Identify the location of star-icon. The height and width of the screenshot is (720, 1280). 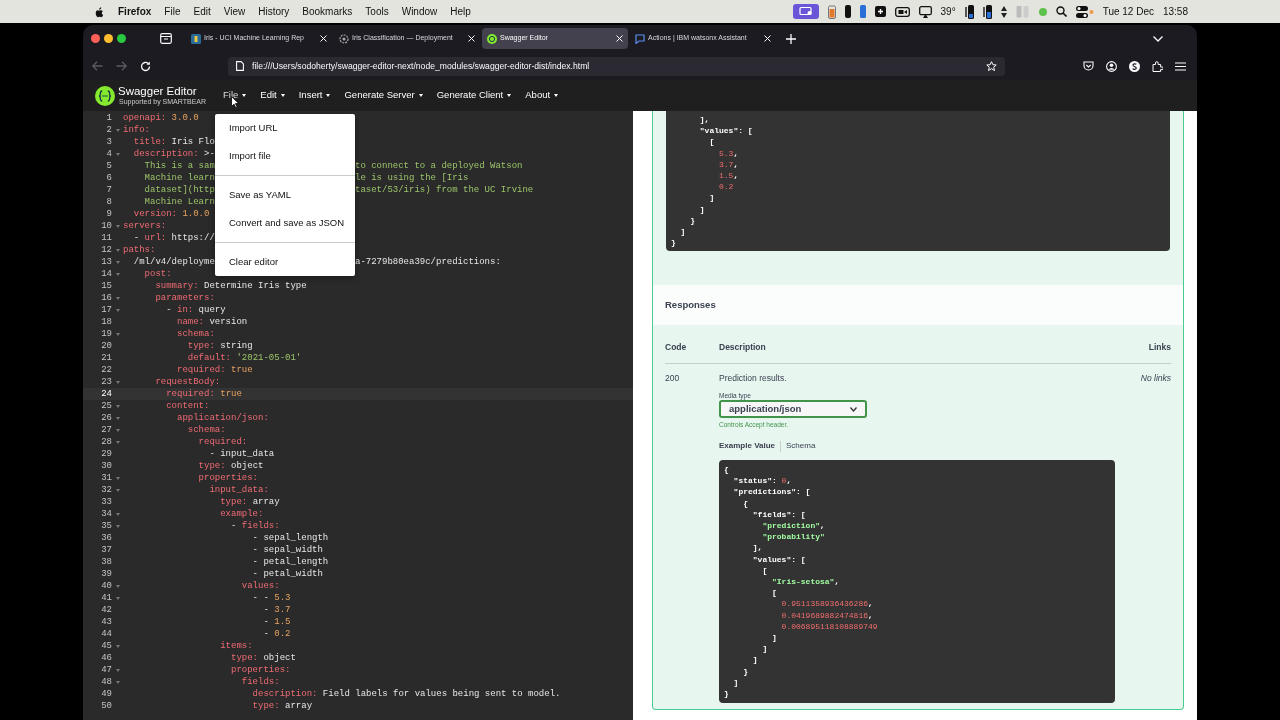
(991, 66).